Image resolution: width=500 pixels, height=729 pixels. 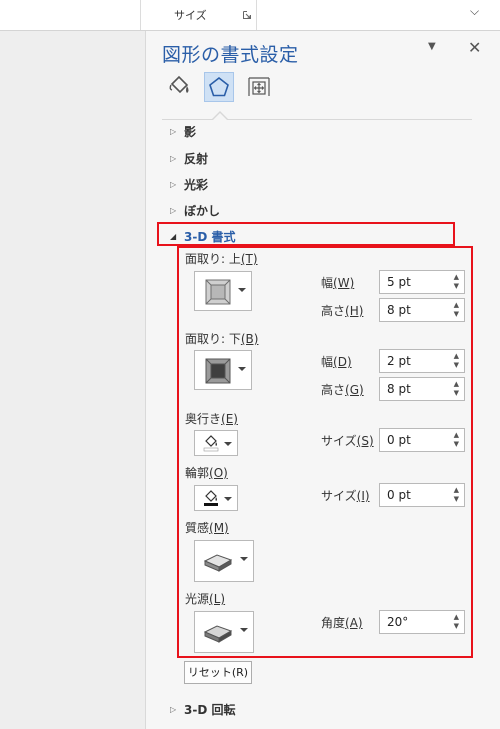 I want to click on section-shadow: ▷ 影, so click(x=183, y=131).